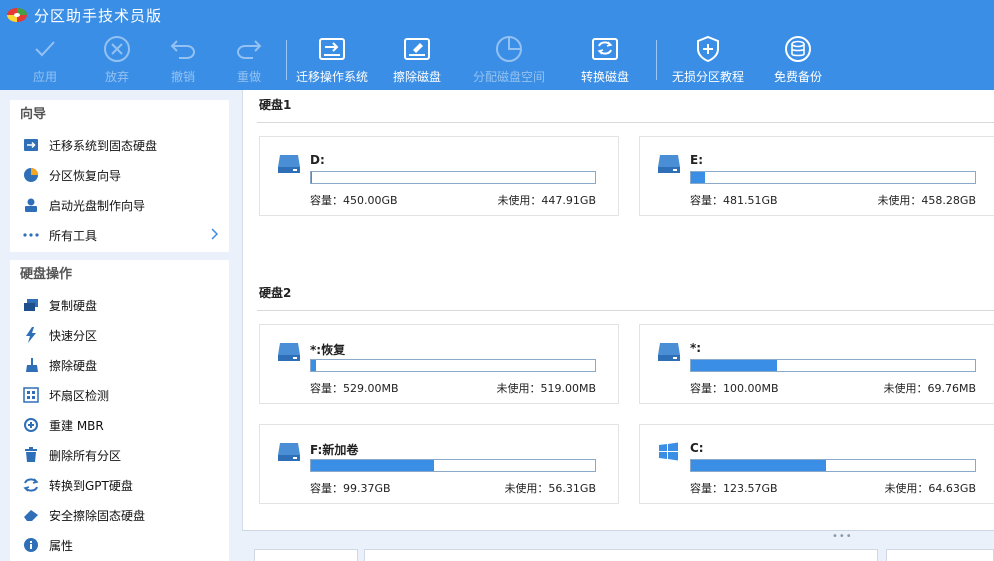 The image size is (994, 561). What do you see at coordinates (31, 425) in the screenshot?
I see `rebuild-mbr-icon` at bounding box center [31, 425].